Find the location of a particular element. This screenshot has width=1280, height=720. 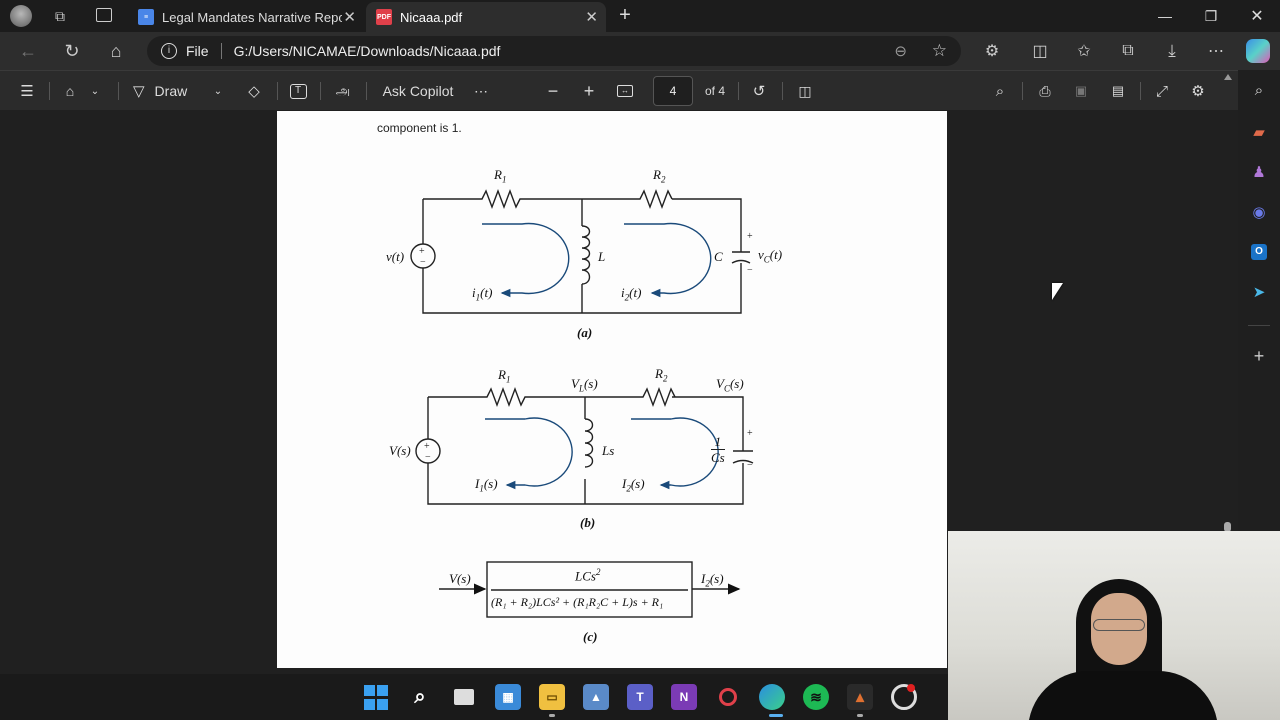

rotate-icon: ↺ is located at coordinates (759, 91).